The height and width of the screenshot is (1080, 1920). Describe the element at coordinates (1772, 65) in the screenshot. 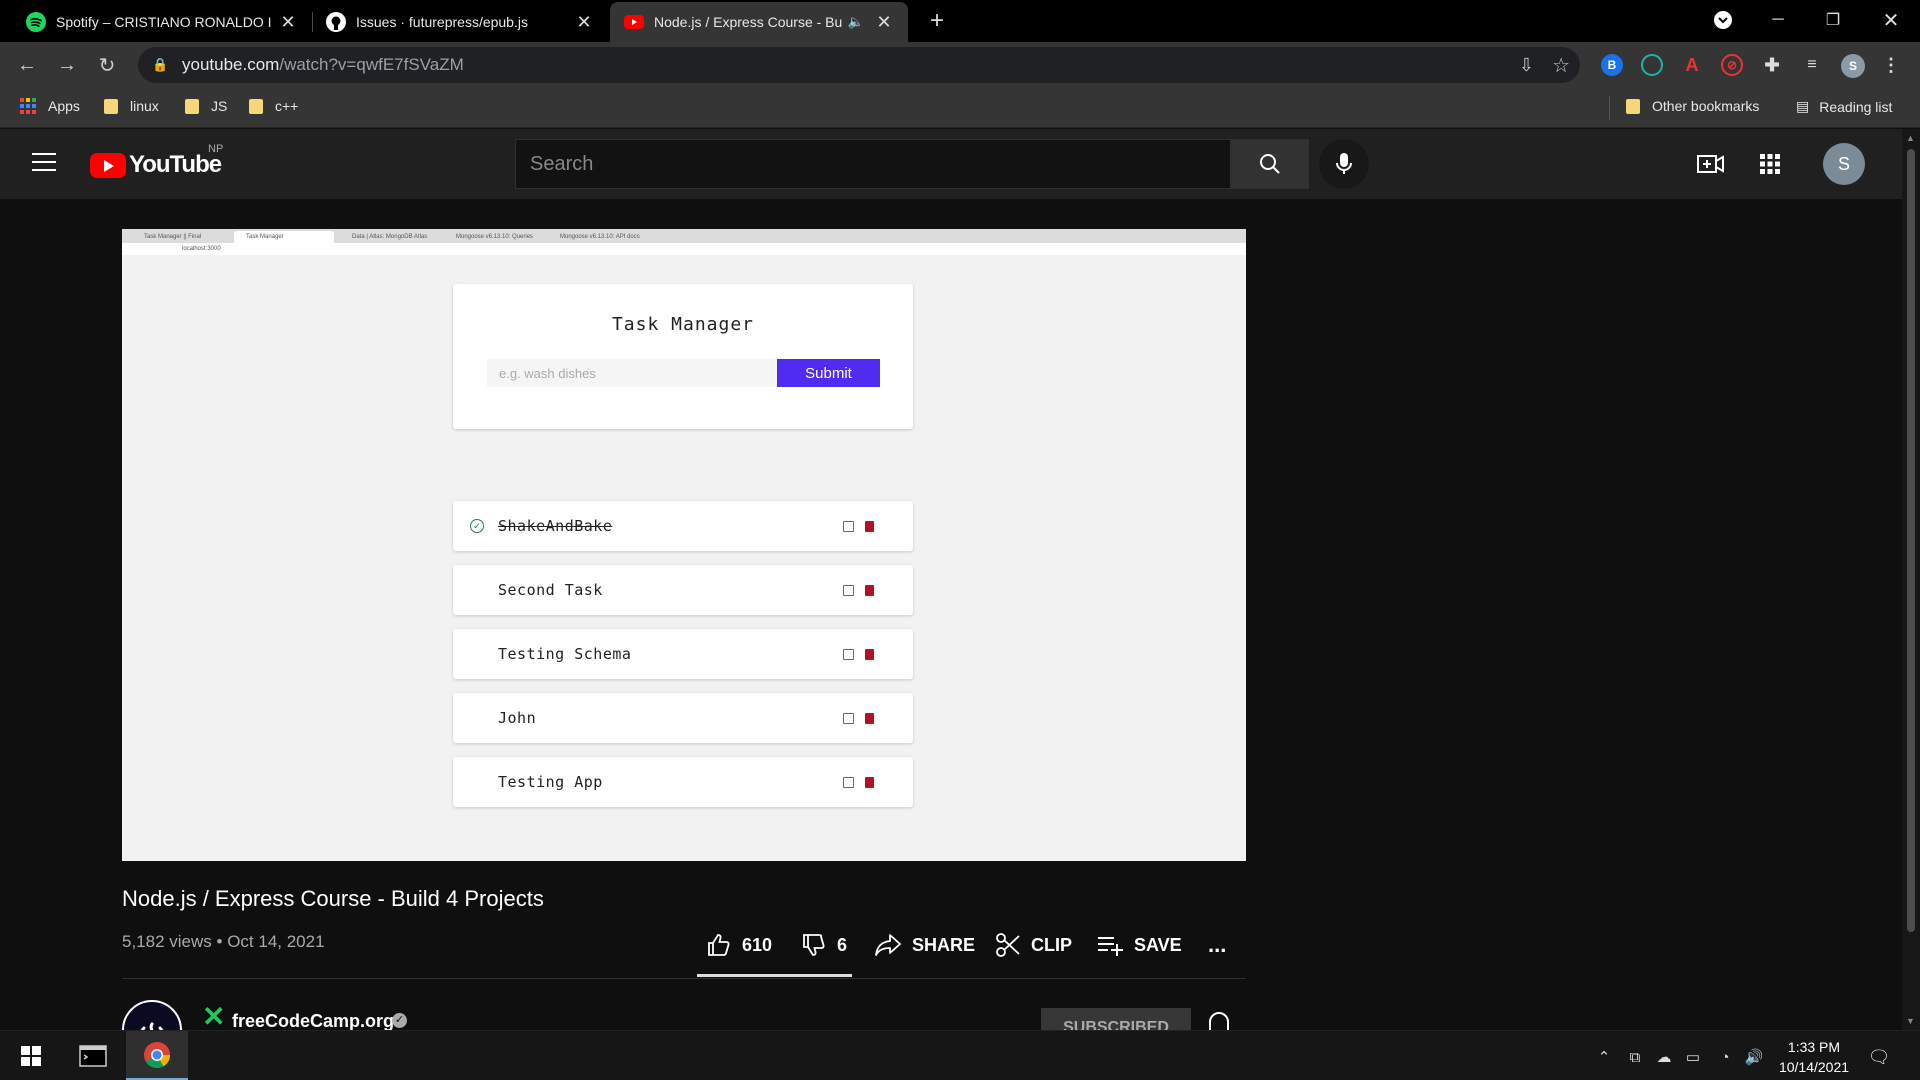

I see `extensions-puzzle-icon: ✚` at that location.